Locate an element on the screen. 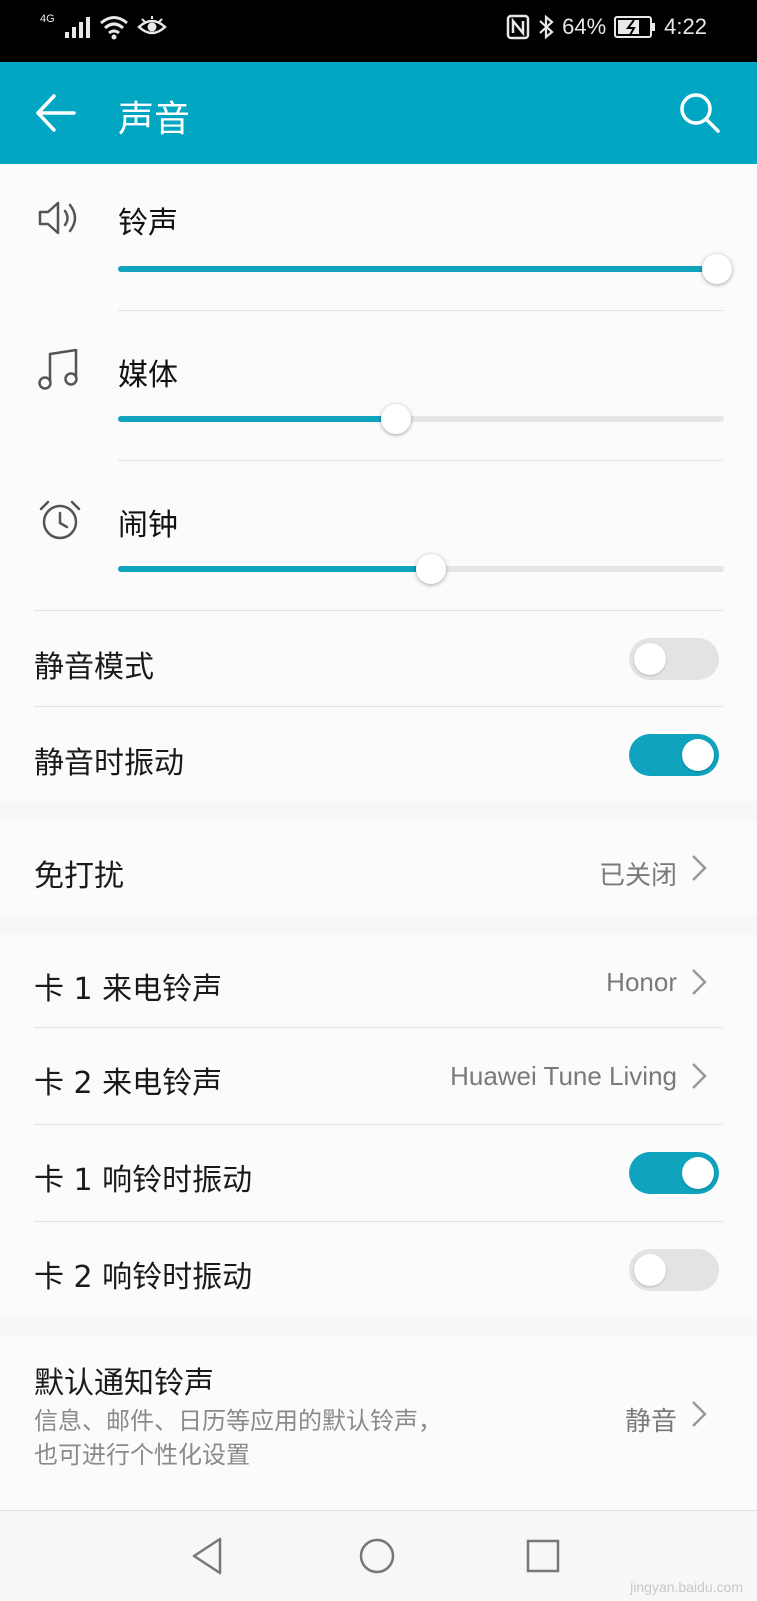 The height and width of the screenshot is (1601, 757). search-button is located at coordinates (700, 113).